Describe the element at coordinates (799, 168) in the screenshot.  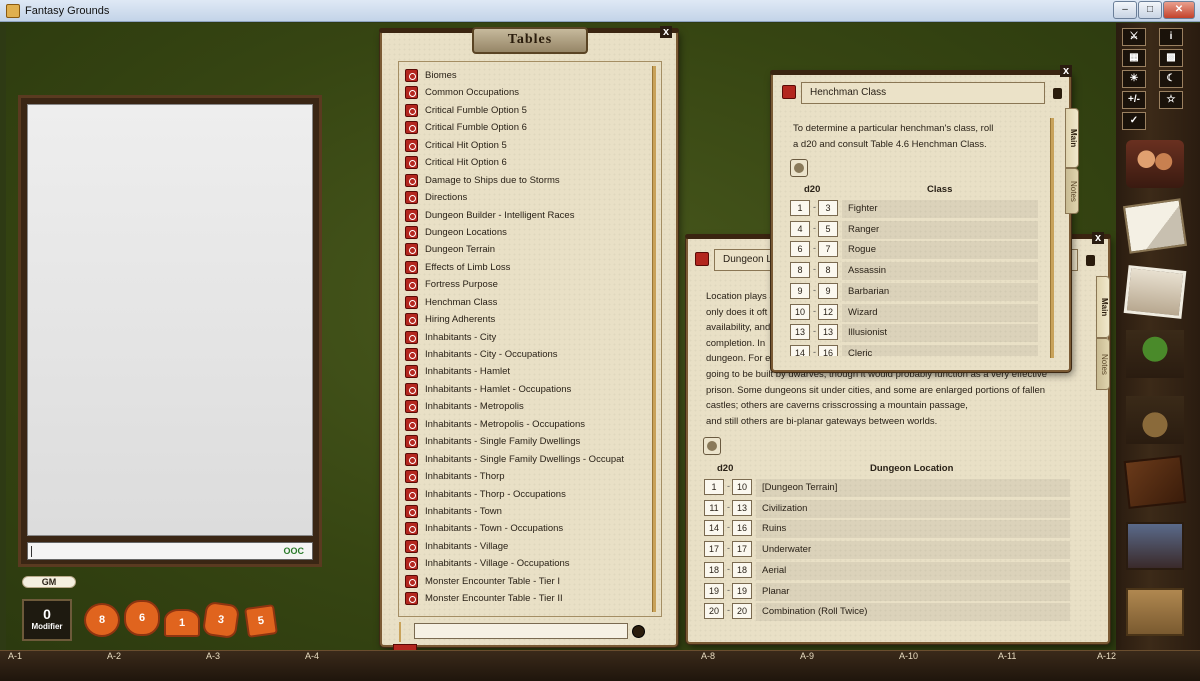
I see `henchman-roll-button` at that location.